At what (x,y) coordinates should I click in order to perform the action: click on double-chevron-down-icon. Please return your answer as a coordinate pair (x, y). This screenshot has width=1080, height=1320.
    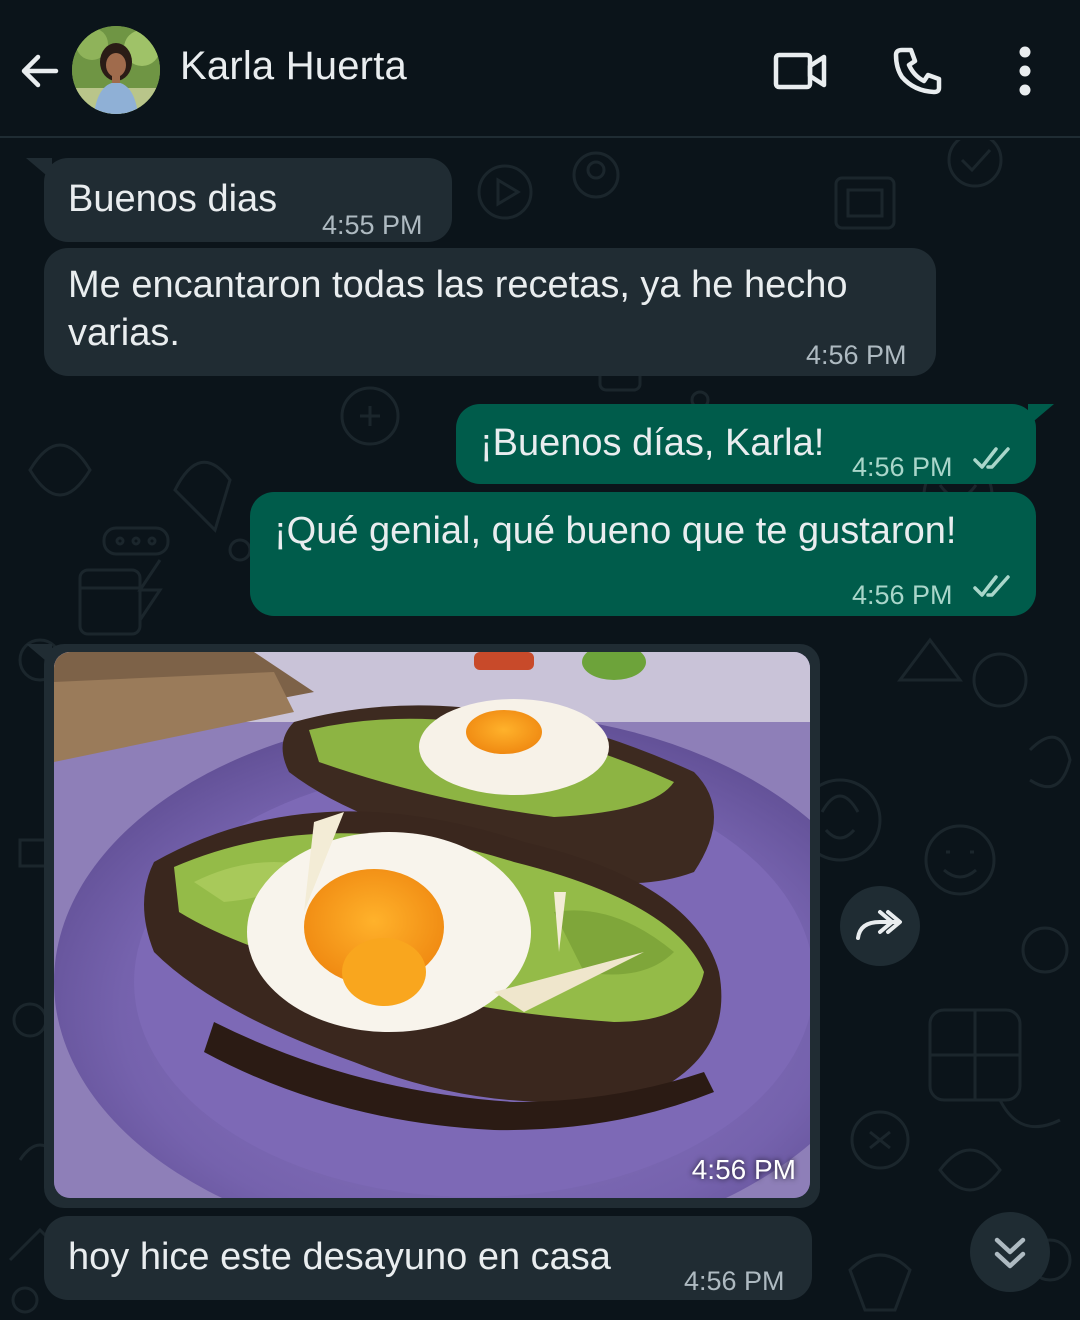
    Looking at the image, I should click on (1010, 1253).